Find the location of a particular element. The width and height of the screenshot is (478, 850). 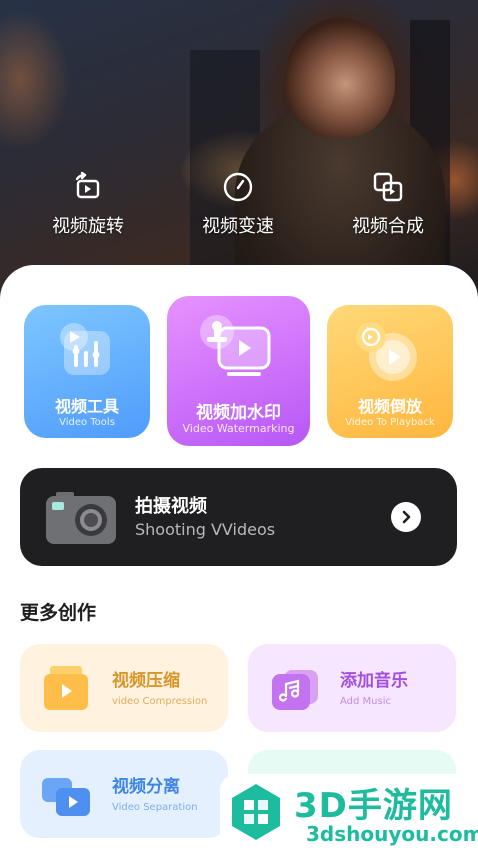

reverse-play-icon is located at coordinates (388, 351).